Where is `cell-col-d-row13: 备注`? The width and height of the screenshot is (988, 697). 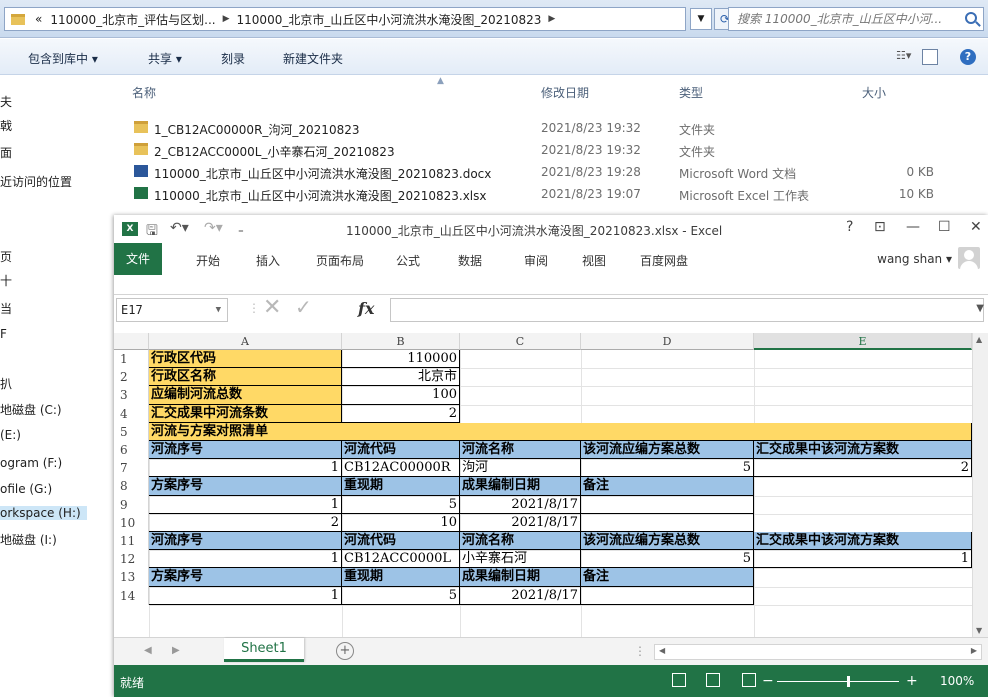
cell-col-d-row13: 备注 is located at coordinates (667, 577).